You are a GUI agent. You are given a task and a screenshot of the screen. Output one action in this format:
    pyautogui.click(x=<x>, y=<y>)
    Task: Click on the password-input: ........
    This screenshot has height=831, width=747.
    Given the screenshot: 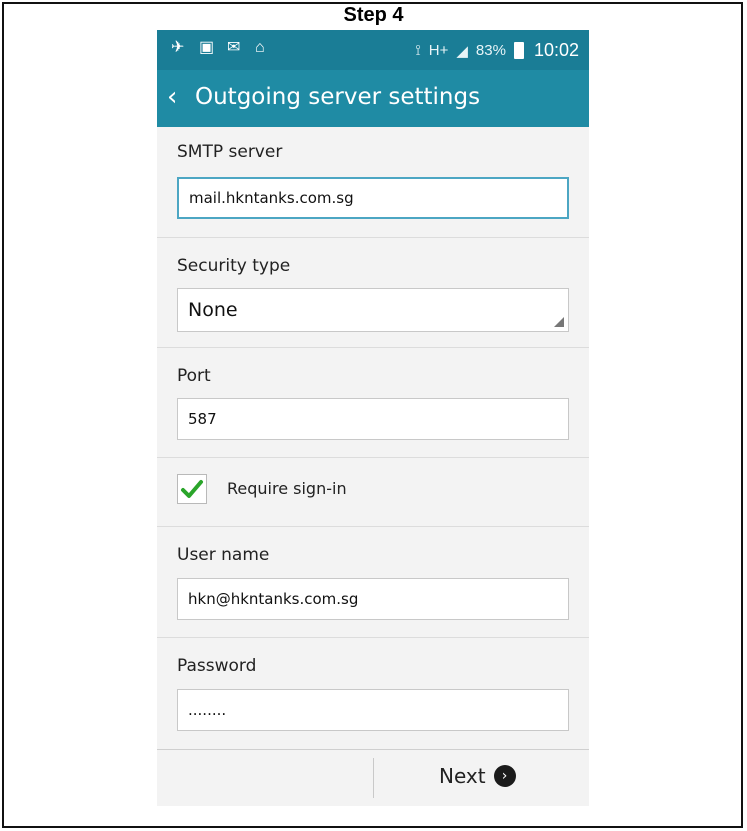 What is the action you would take?
    pyautogui.click(x=373, y=710)
    